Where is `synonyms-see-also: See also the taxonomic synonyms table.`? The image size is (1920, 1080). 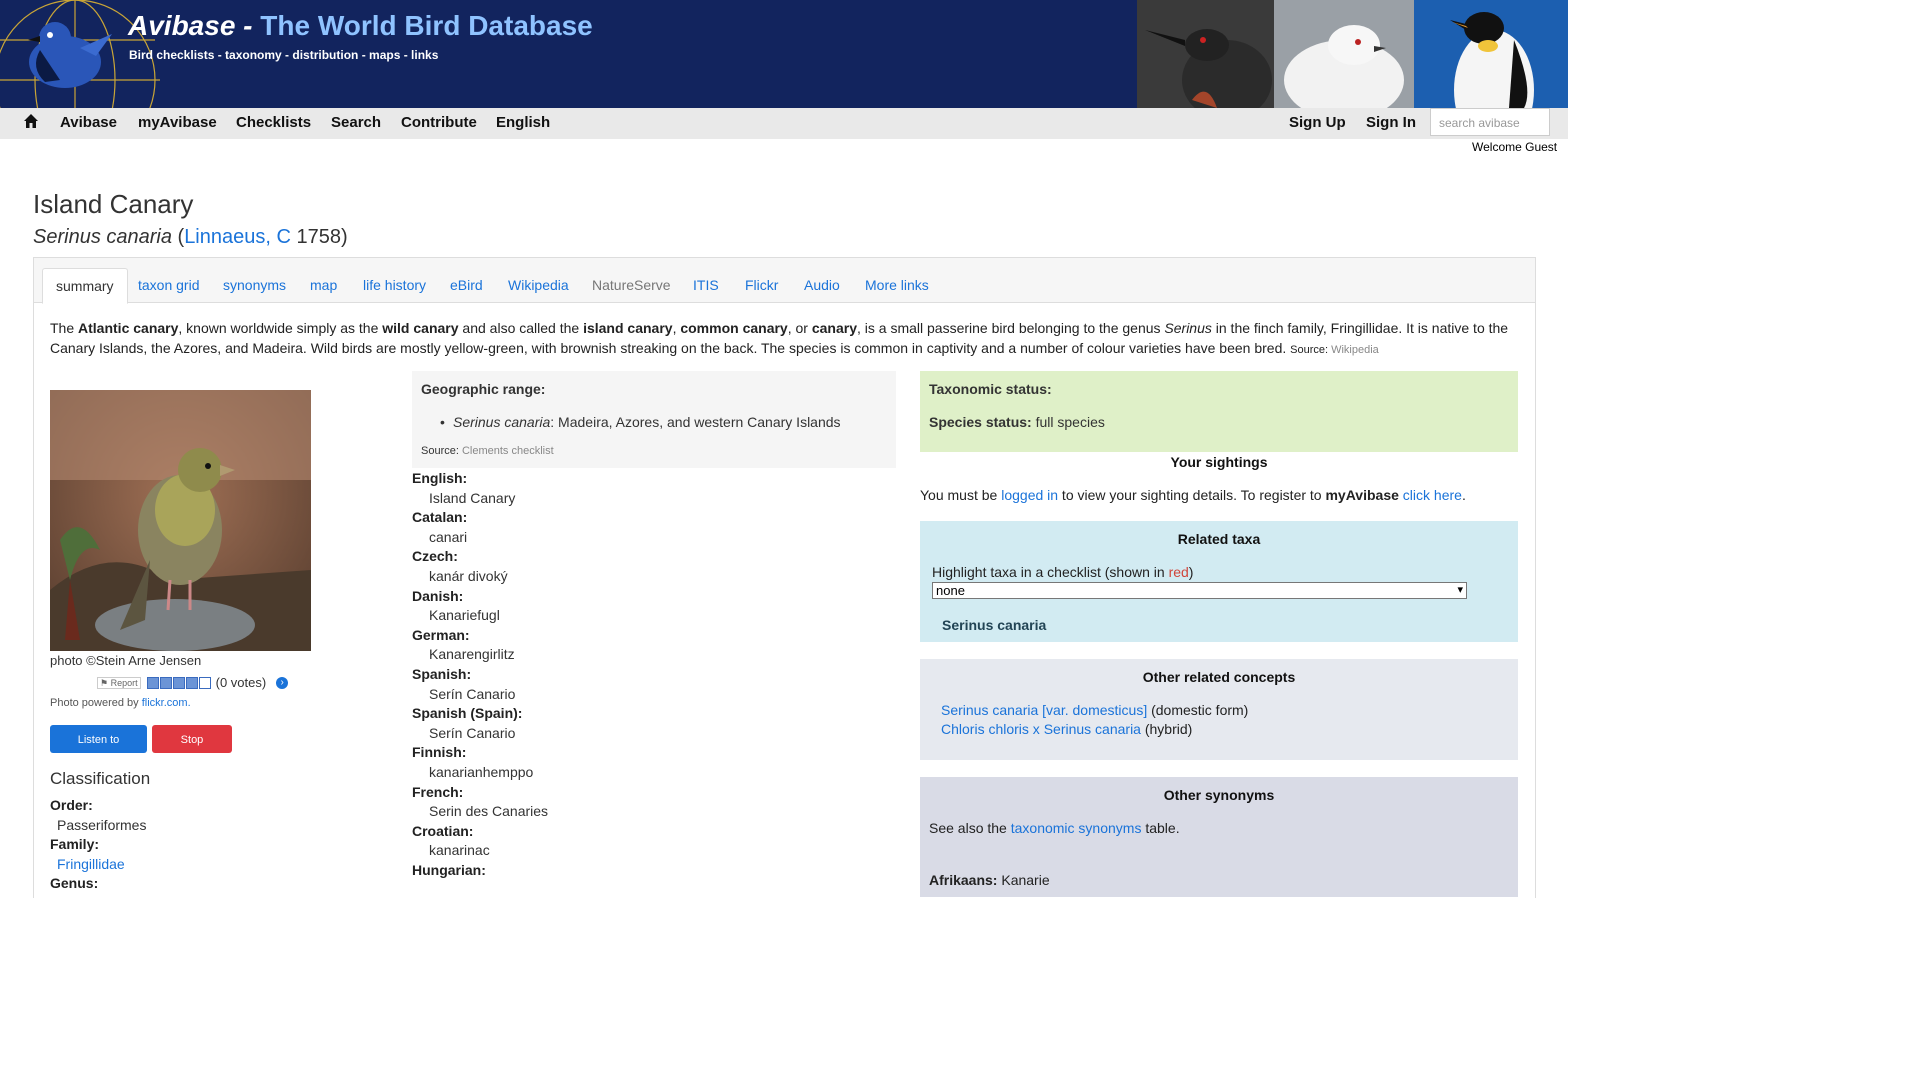 synonyms-see-also: See also the taxonomic synonyms table. is located at coordinates (1054, 828).